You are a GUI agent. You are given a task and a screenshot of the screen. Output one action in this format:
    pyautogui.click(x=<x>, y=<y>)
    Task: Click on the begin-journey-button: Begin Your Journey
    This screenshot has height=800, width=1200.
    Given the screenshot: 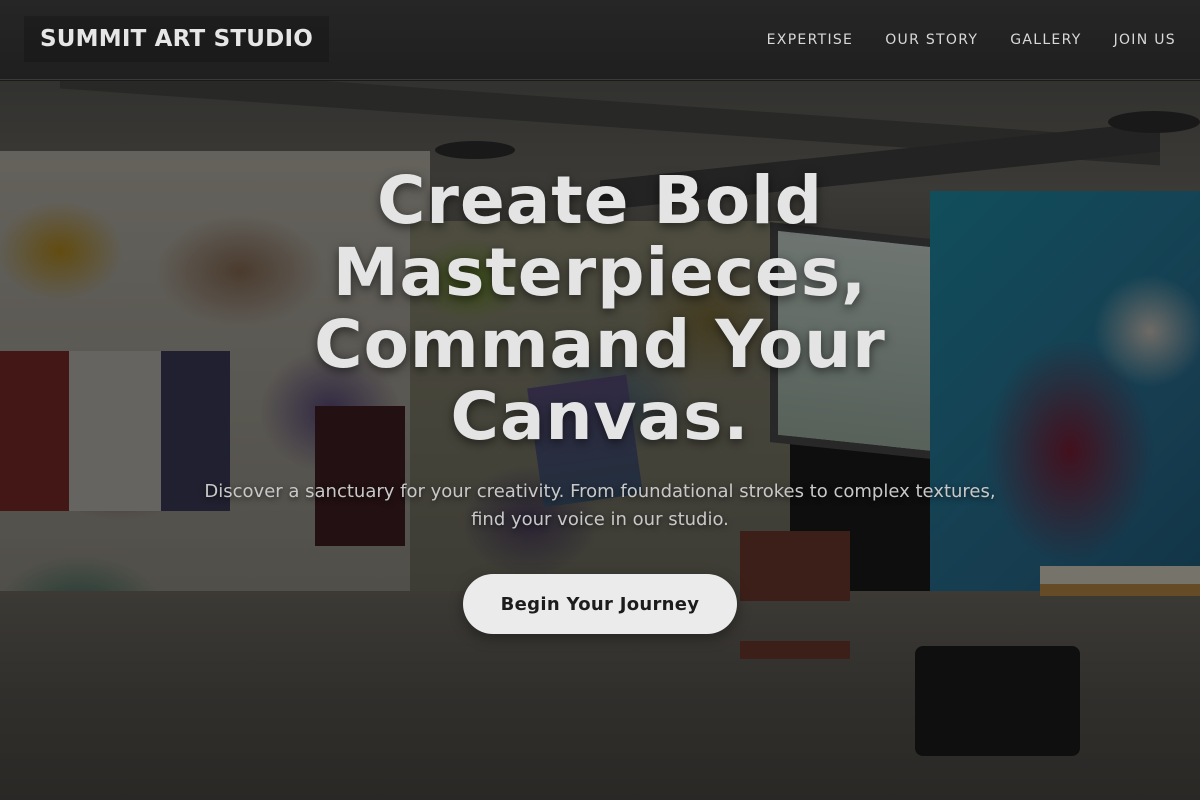 What is the action you would take?
    pyautogui.click(x=600, y=604)
    